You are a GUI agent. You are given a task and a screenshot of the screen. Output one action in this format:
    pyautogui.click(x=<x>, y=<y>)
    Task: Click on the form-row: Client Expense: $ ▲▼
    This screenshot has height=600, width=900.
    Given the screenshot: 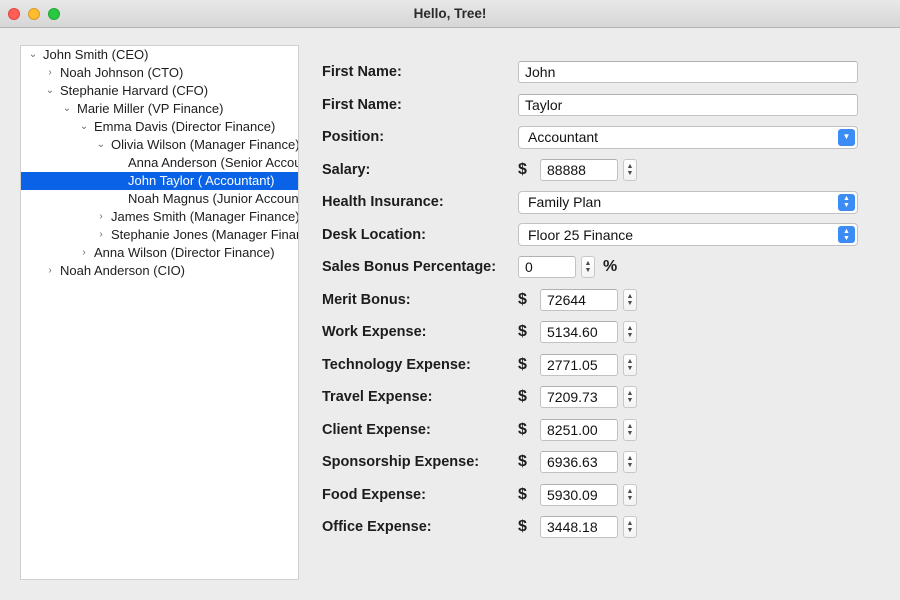 What is the action you would take?
    pyautogui.click(x=602, y=430)
    